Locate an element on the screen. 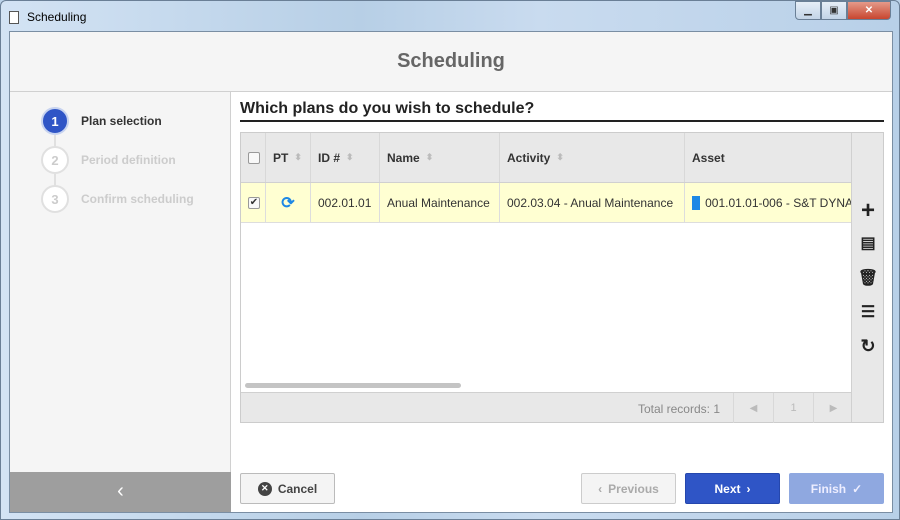  step-number: 1 is located at coordinates (55, 121).